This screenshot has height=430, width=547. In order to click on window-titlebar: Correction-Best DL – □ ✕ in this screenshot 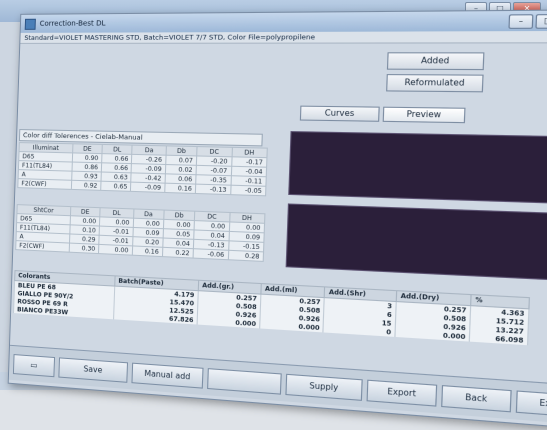, I will do `click(283, 21)`.